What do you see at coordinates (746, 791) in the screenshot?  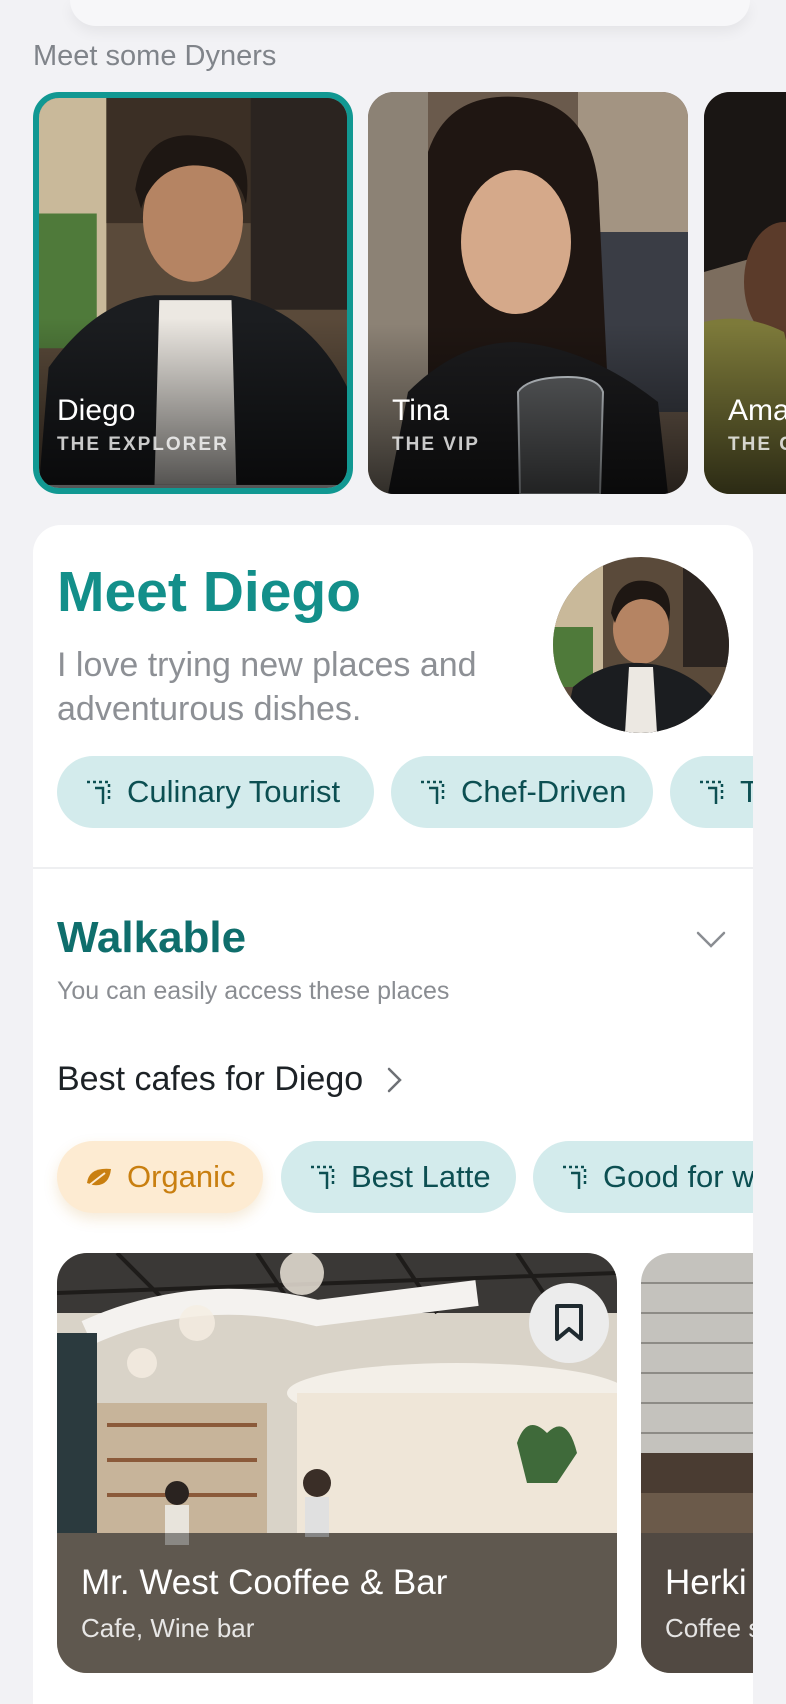 I see `tag-label: T` at bounding box center [746, 791].